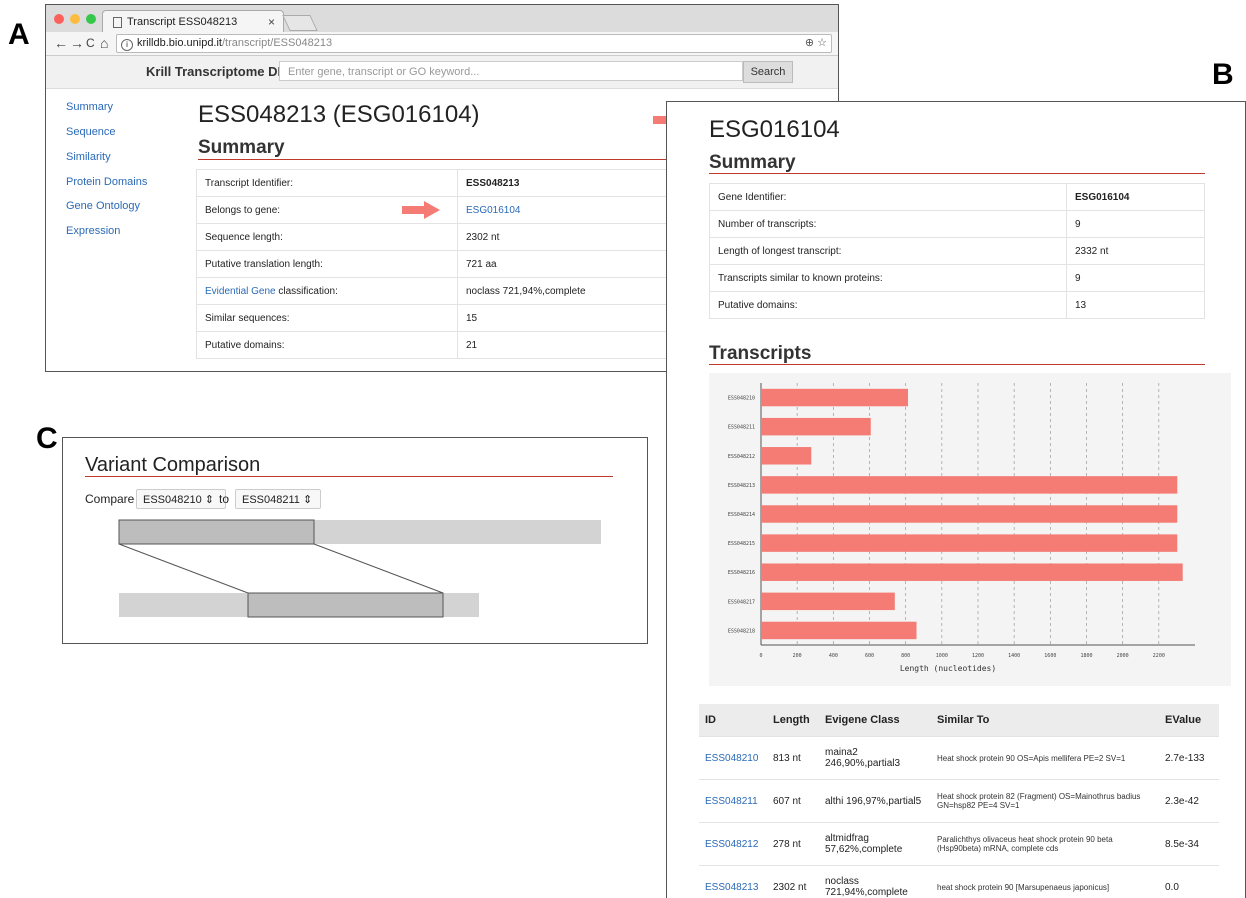 This screenshot has height=898, width=1246. What do you see at coordinates (59, 19) in the screenshot?
I see `close-window-dot` at bounding box center [59, 19].